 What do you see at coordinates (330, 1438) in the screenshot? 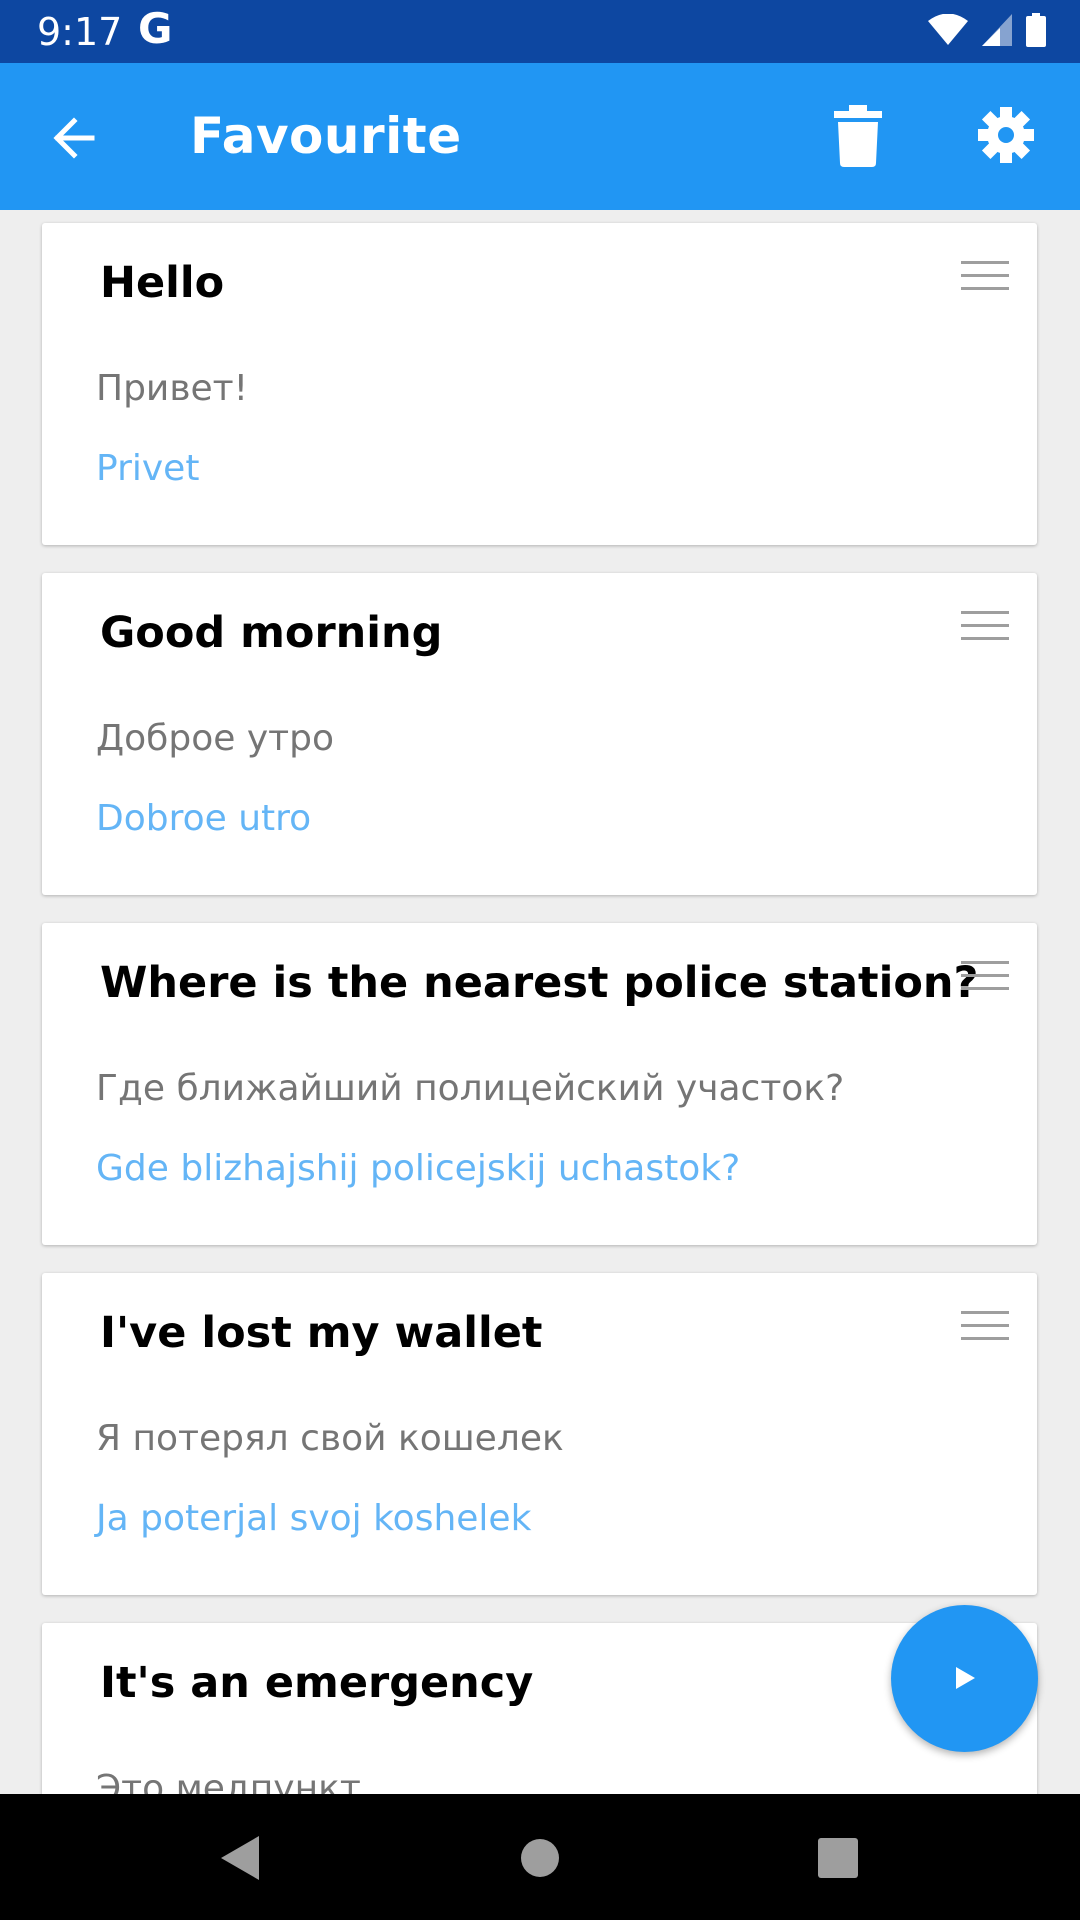
I see `translation-text: Я потерял свой кошелек` at bounding box center [330, 1438].